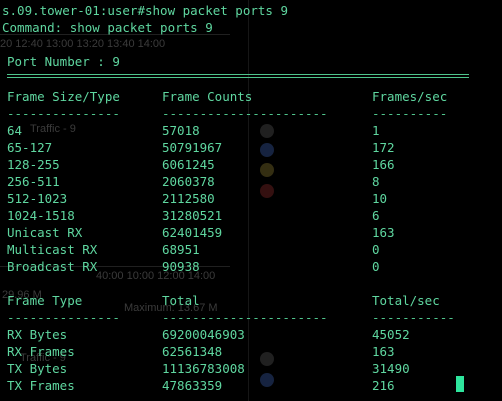 The height and width of the screenshot is (401, 502). Describe the element at coordinates (37, 368) in the screenshot. I see `totals-row-type: TX Bytes` at that location.